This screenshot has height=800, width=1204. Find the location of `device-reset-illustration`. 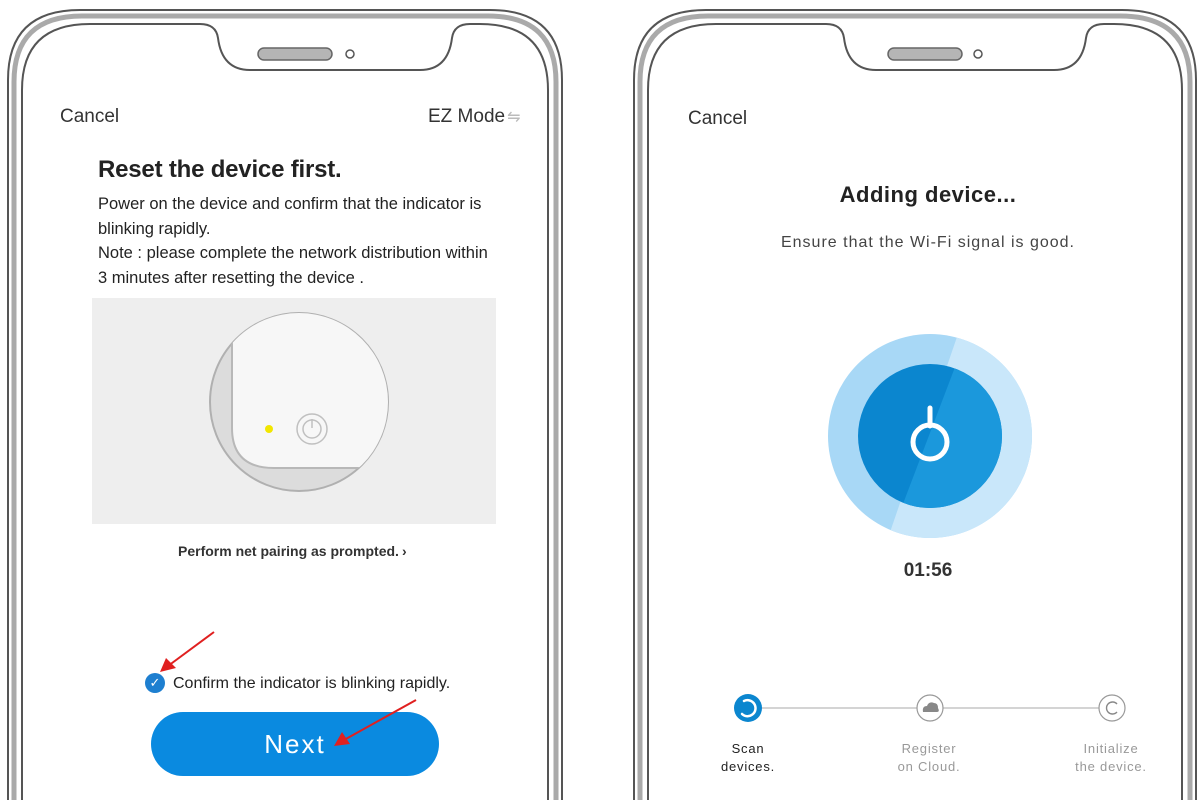

device-reset-illustration is located at coordinates (299, 402).